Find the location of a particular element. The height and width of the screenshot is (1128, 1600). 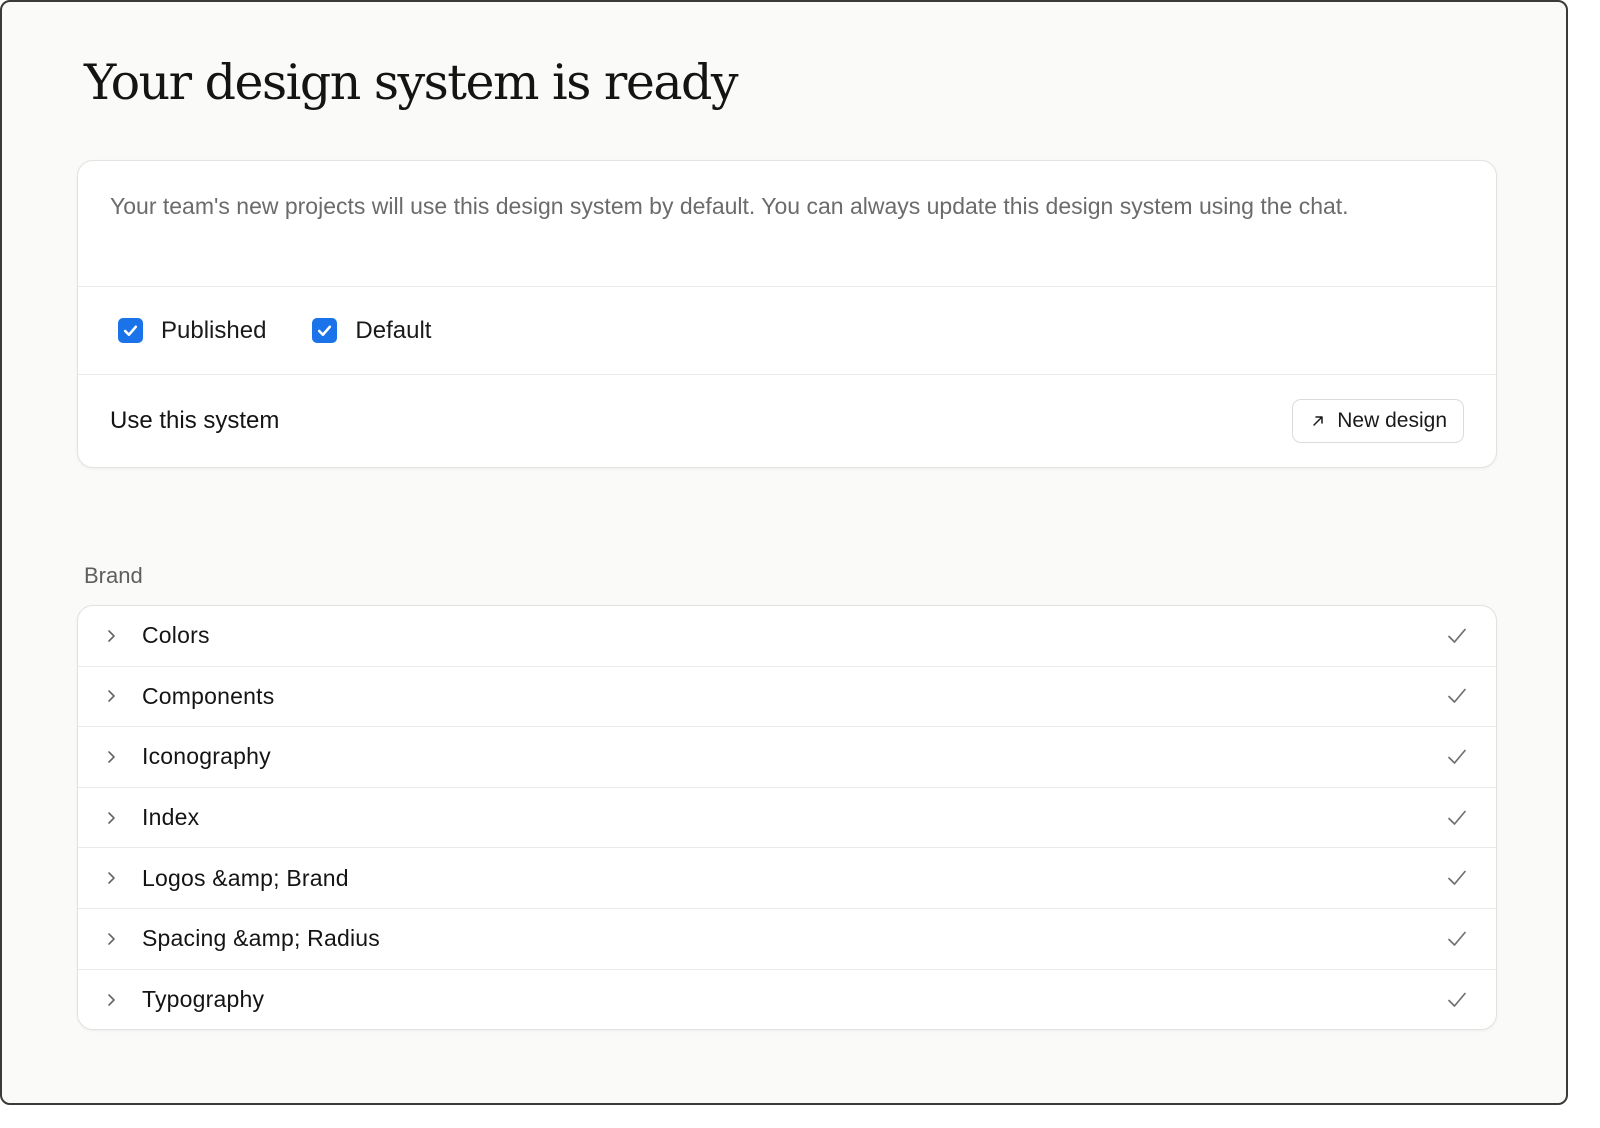

brand-item-iconography: Iconography is located at coordinates (787, 757).